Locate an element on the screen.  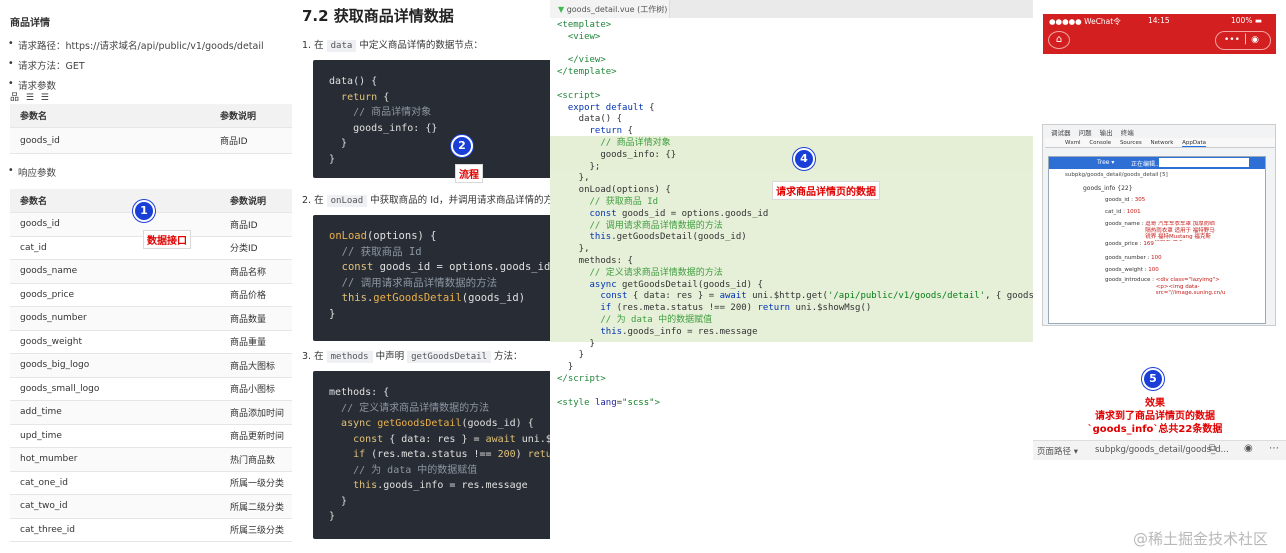
editor-tab: ▼ goods_detail.vue (工作树) is located at coordinates (610, 9).